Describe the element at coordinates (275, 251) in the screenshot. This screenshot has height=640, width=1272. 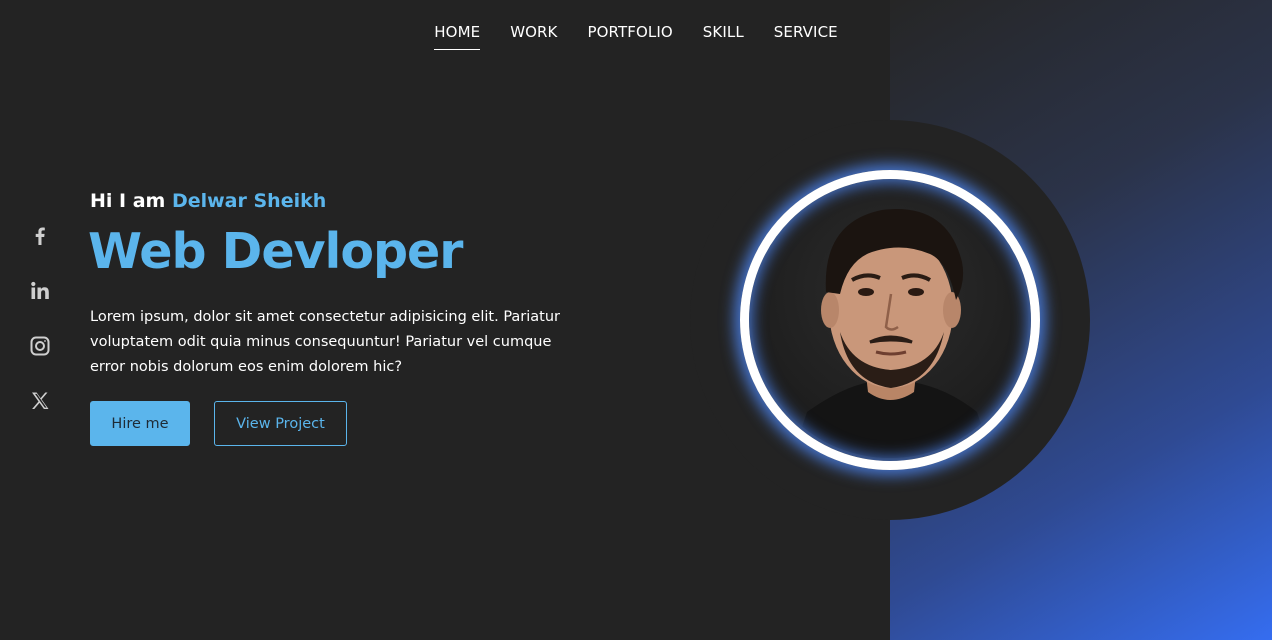
I see `role-title: Web Devloper` at that location.